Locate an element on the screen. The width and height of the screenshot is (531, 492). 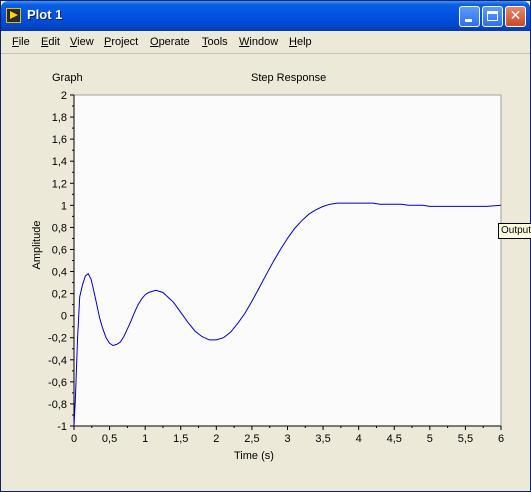
x-tick-label: 3 is located at coordinates (287, 439).